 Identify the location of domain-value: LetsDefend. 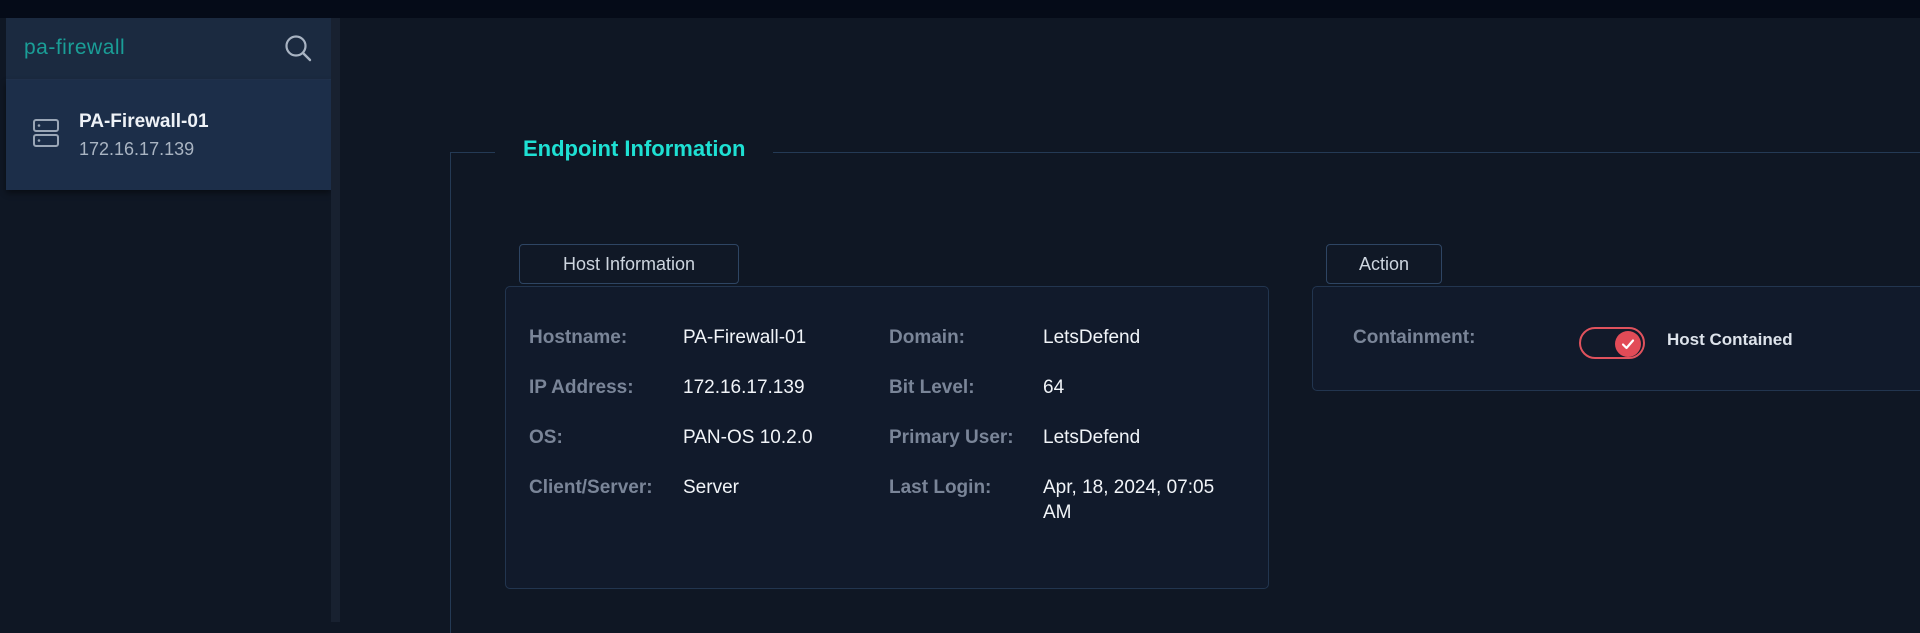
(1092, 337).